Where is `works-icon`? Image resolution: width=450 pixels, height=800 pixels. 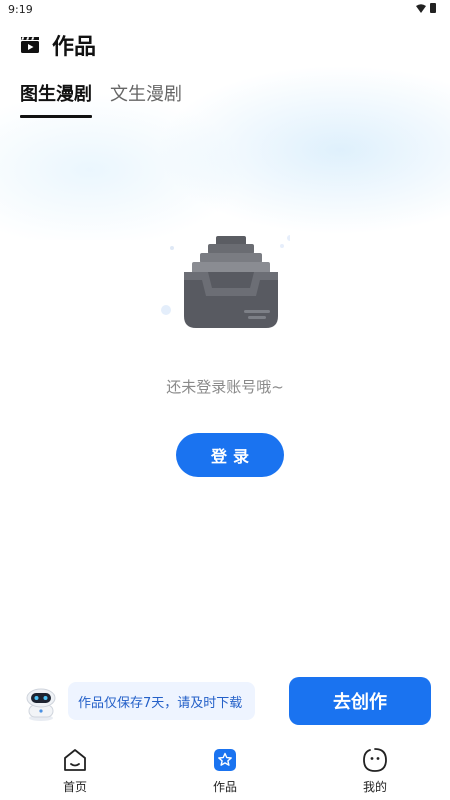 works-icon is located at coordinates (225, 760).